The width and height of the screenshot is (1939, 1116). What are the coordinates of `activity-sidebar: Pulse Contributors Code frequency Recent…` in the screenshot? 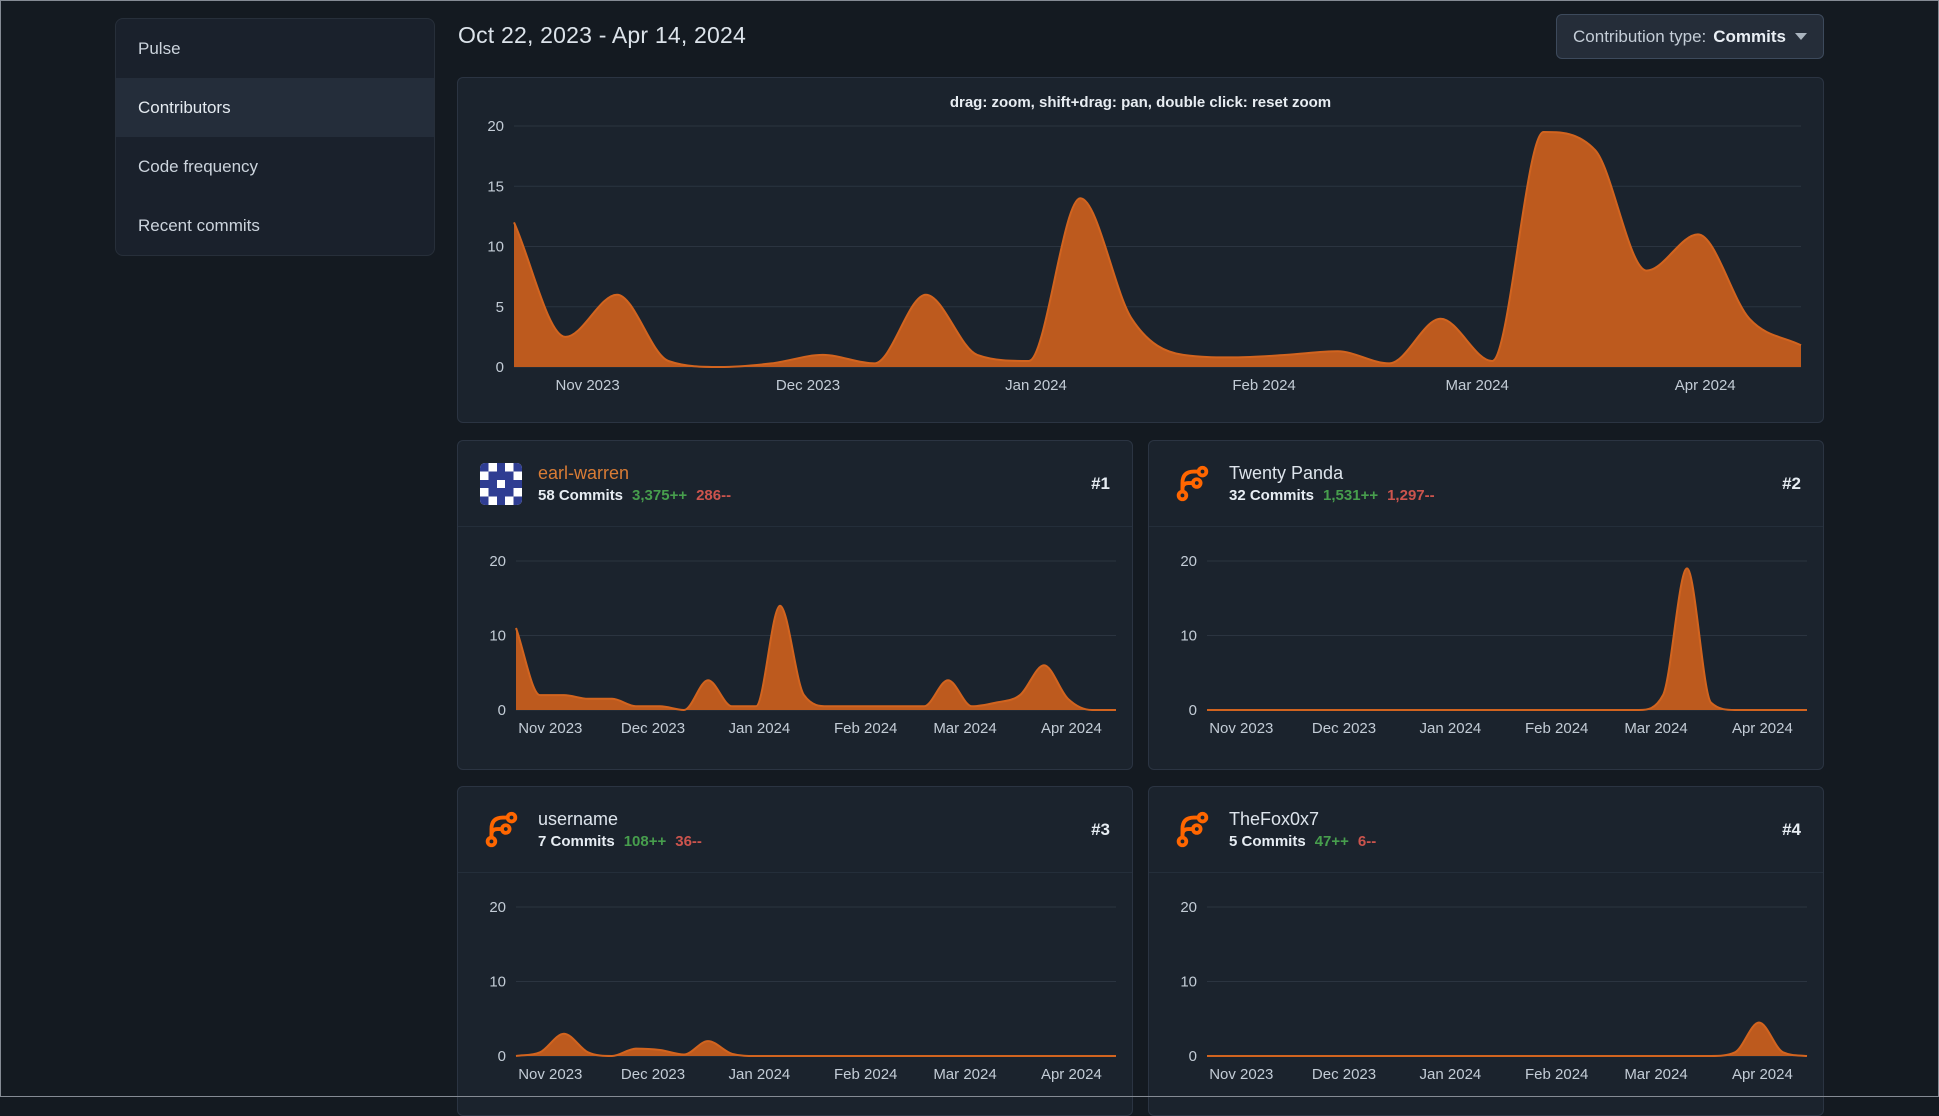 It's located at (275, 137).